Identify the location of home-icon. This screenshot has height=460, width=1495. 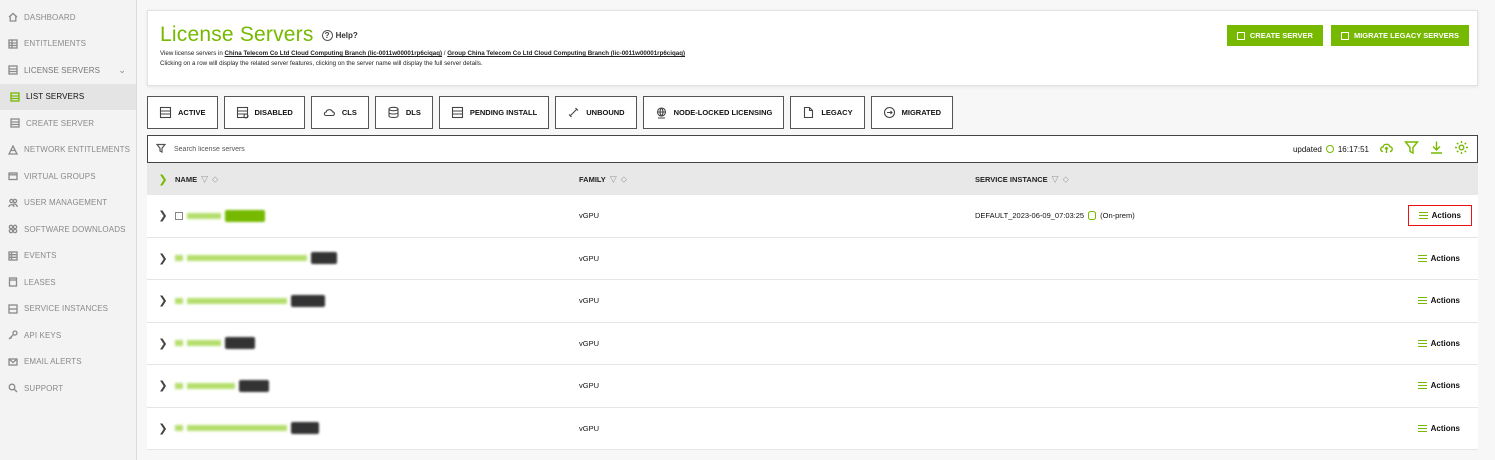
(13, 17).